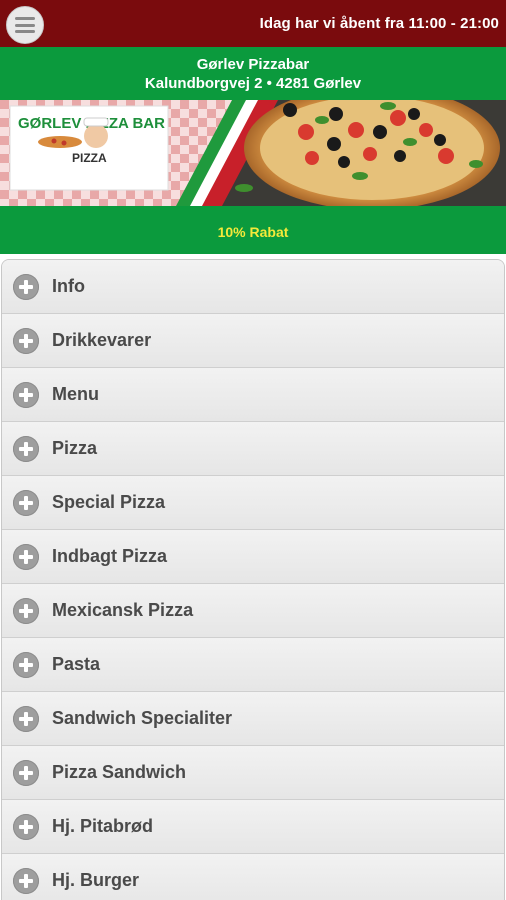 The width and height of the screenshot is (506, 900). I want to click on list-item-hj-burger: Hj. Burger, so click(253, 877).